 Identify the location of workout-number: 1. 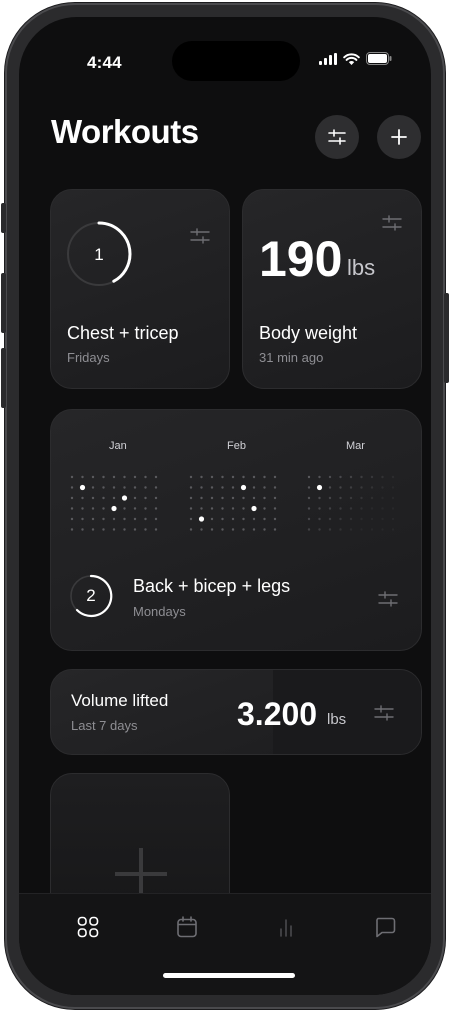
(99, 254).